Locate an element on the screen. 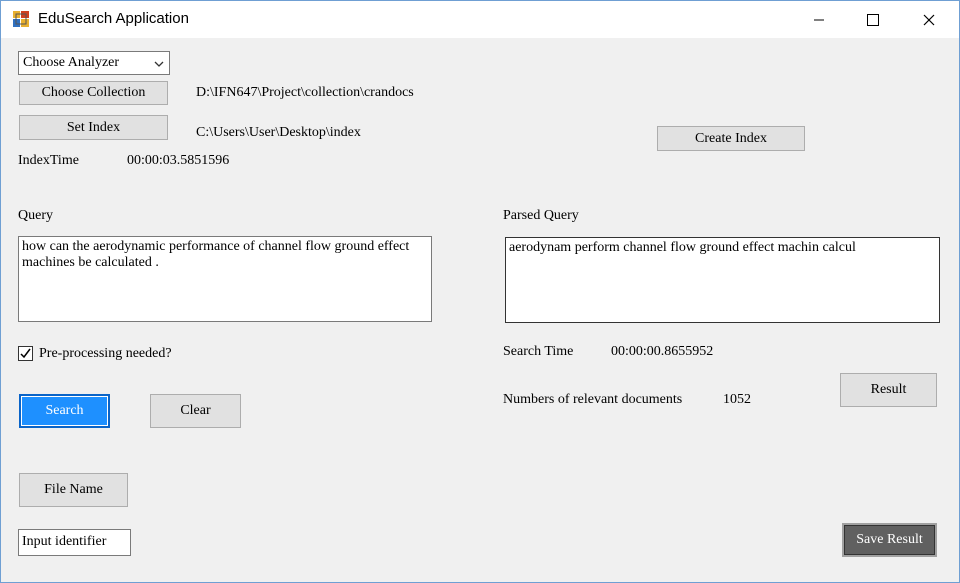 Image resolution: width=960 pixels, height=583 pixels. relevant-docs-count: 1052 is located at coordinates (737, 399).